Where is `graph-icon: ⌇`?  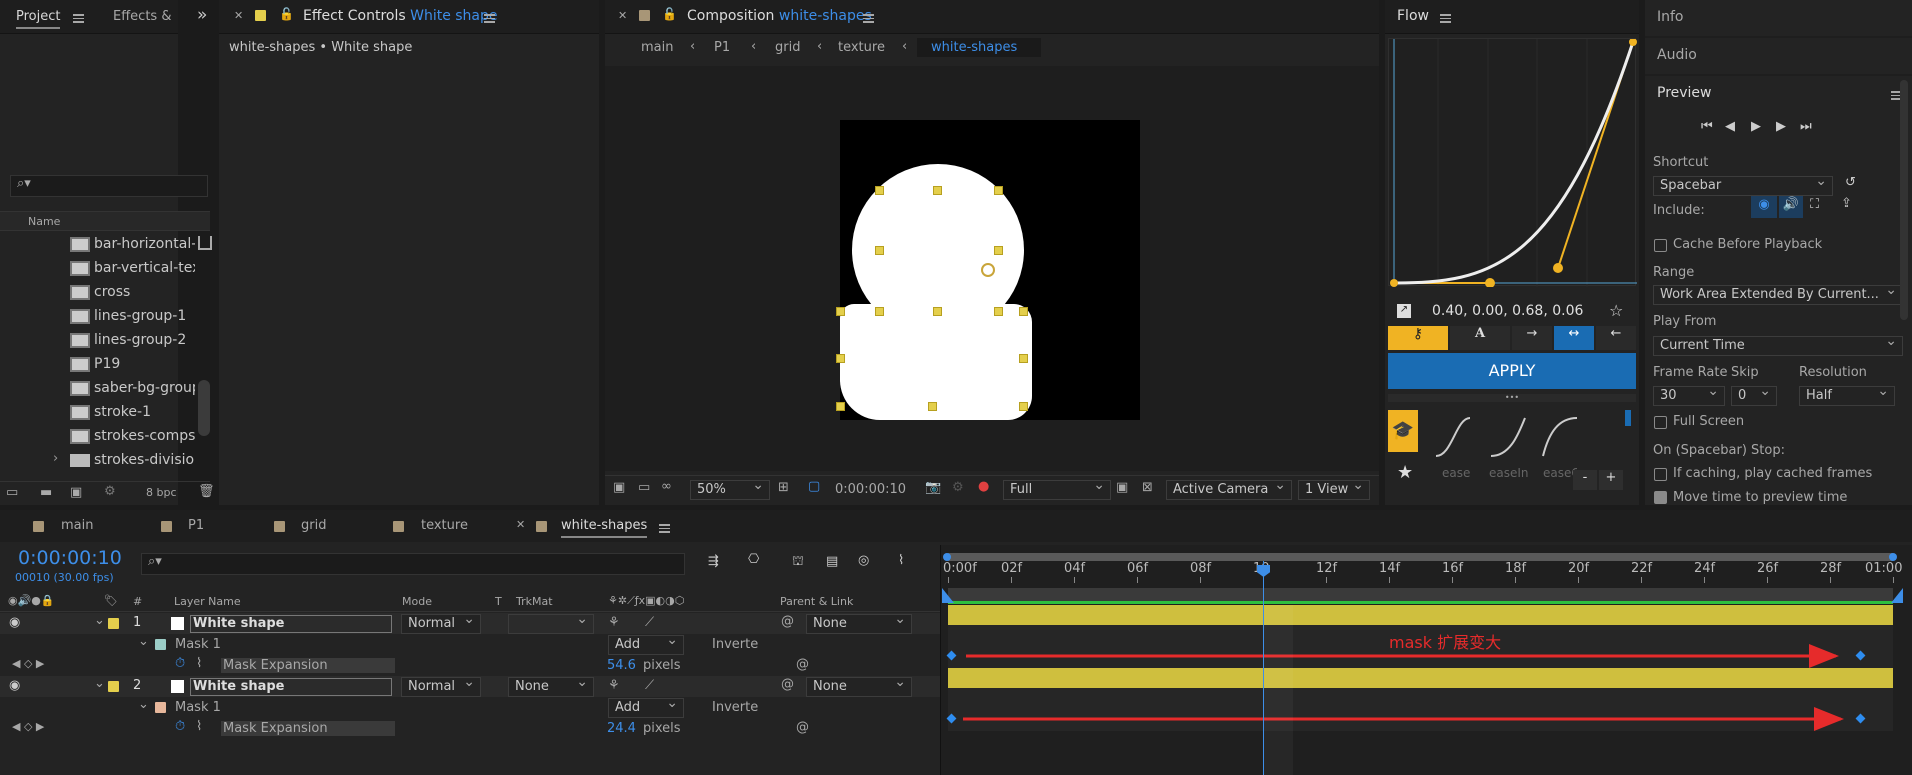 graph-icon: ⌇ is located at coordinates (199, 663).